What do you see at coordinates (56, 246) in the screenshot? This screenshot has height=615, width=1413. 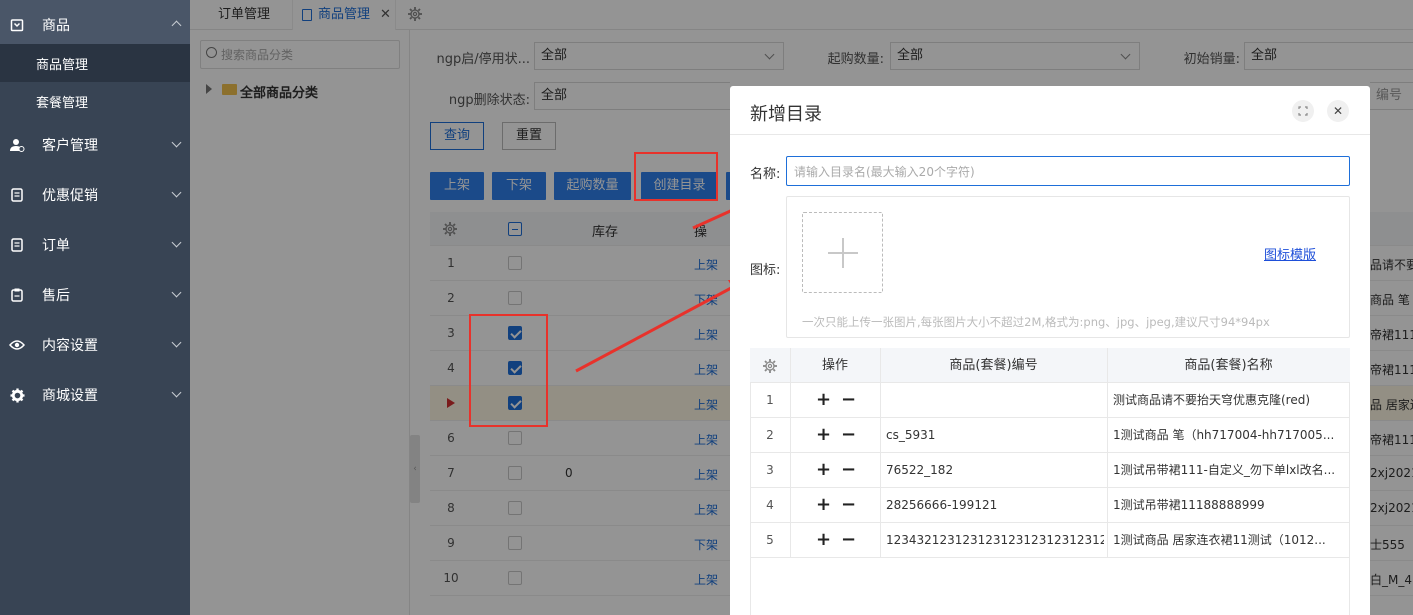 I see `sidebar-item-label: 订单` at bounding box center [56, 246].